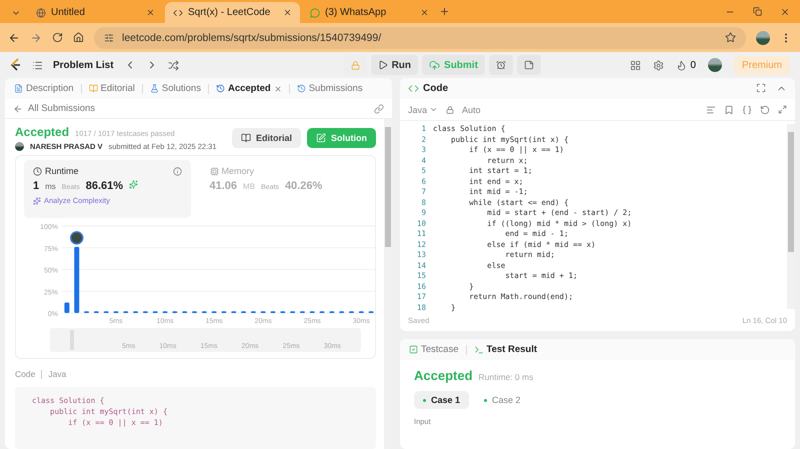 Image resolution: width=800 pixels, height=449 pixels. Describe the element at coordinates (502, 400) in the screenshot. I see `case-tab: Case 2` at that location.